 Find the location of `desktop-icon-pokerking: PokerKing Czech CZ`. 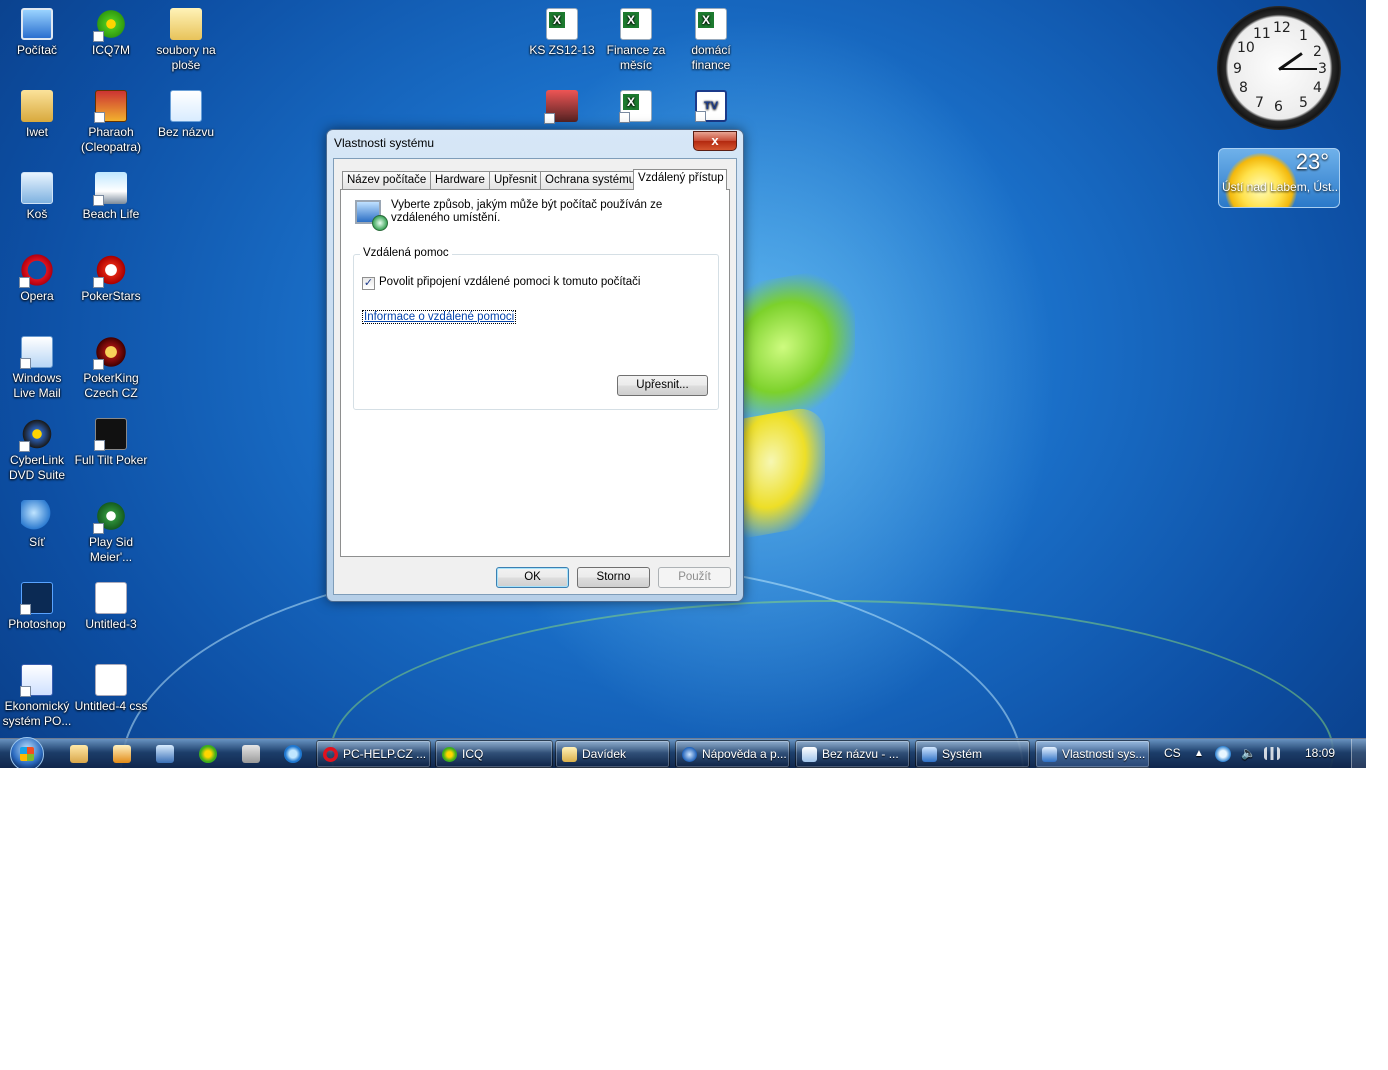

desktop-icon-pokerking: PokerKing Czech CZ is located at coordinates (111, 365).